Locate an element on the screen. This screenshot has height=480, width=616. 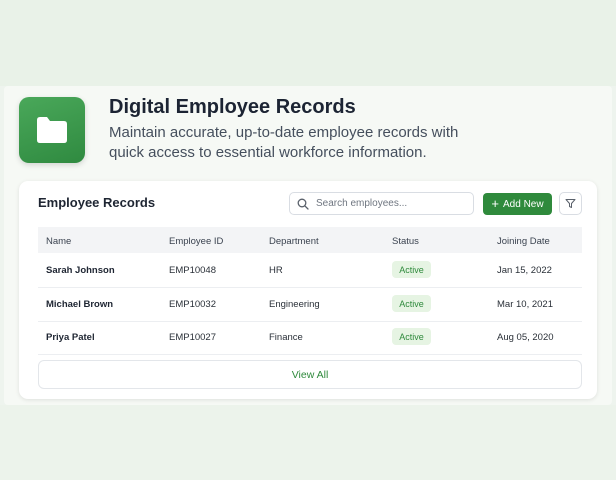
search-icon is located at coordinates (303, 204).